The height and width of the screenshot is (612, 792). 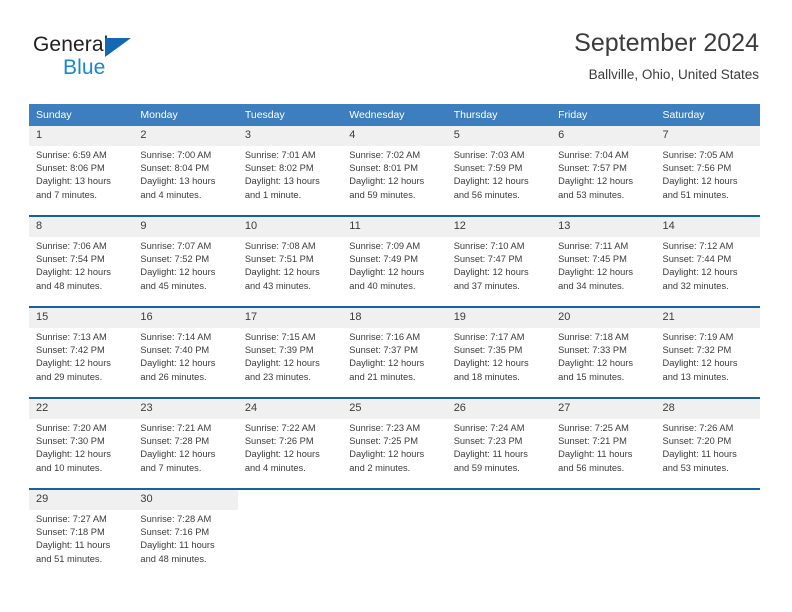 I want to click on daylight-text-line2: and 4 minutes., so click(x=171, y=194).